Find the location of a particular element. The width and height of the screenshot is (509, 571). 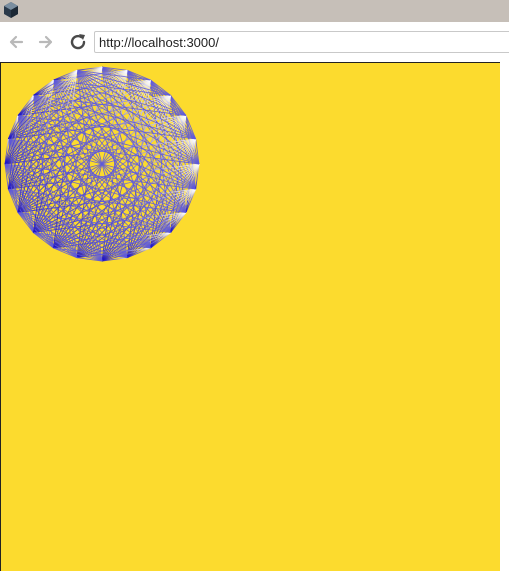

window-right-edge is located at coordinates (504, 316).